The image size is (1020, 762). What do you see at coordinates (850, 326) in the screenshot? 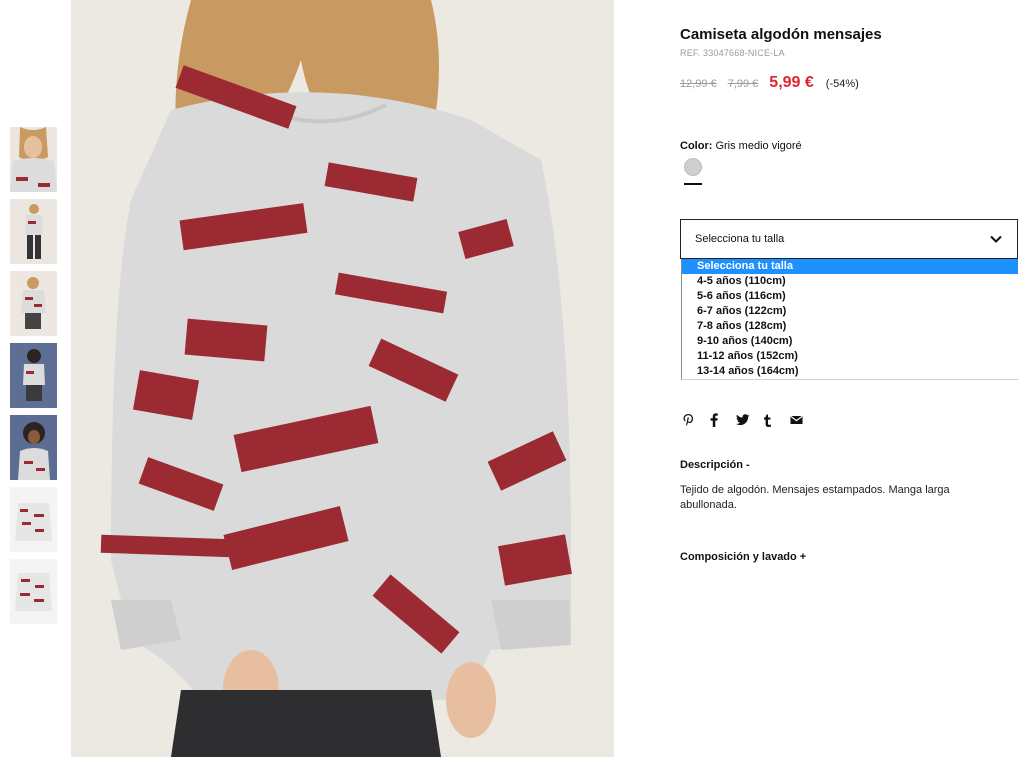
I see `size-option: 7-8 años (128cm)` at bounding box center [850, 326].